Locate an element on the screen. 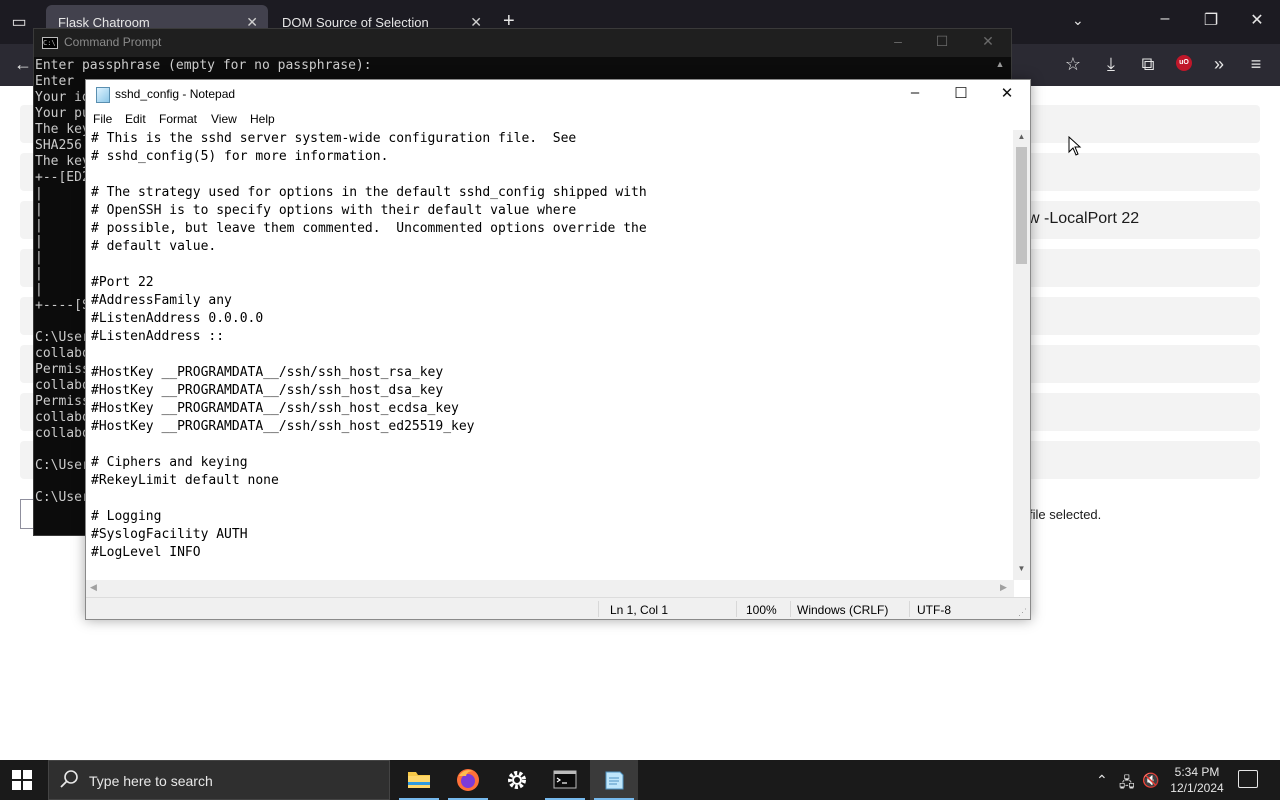  search-icon is located at coordinates (69, 779).